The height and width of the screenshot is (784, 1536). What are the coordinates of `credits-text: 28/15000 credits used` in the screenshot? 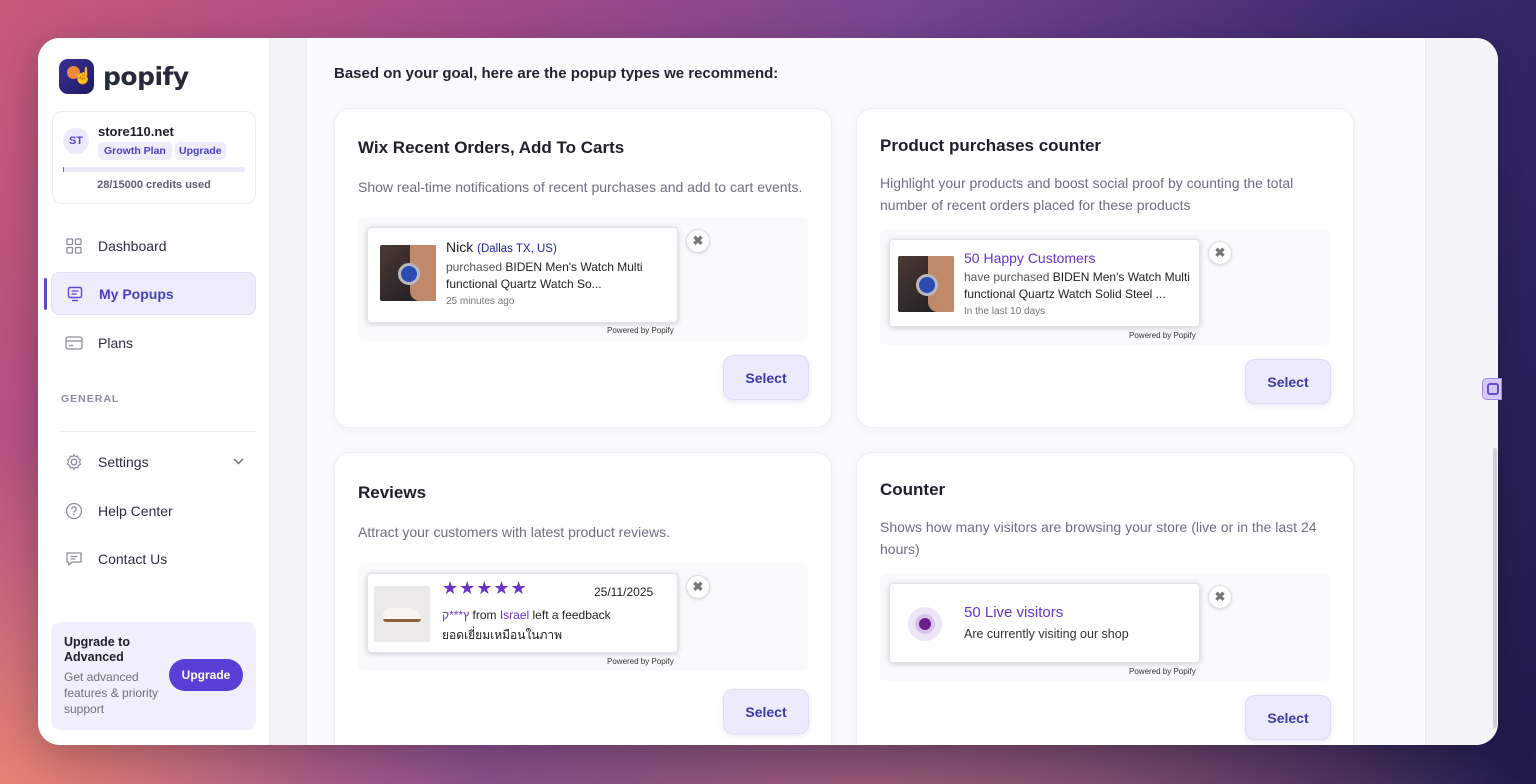 It's located at (154, 185).